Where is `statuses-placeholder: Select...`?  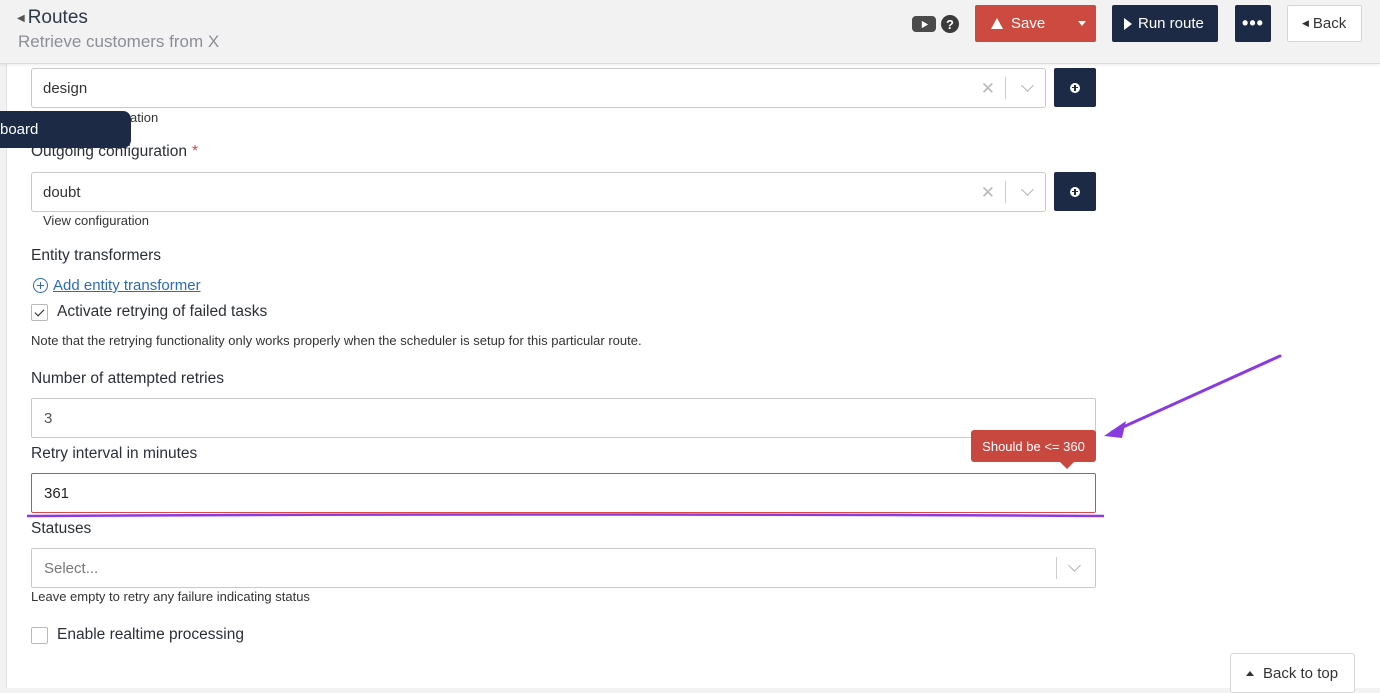
statuses-placeholder: Select... is located at coordinates (71, 568).